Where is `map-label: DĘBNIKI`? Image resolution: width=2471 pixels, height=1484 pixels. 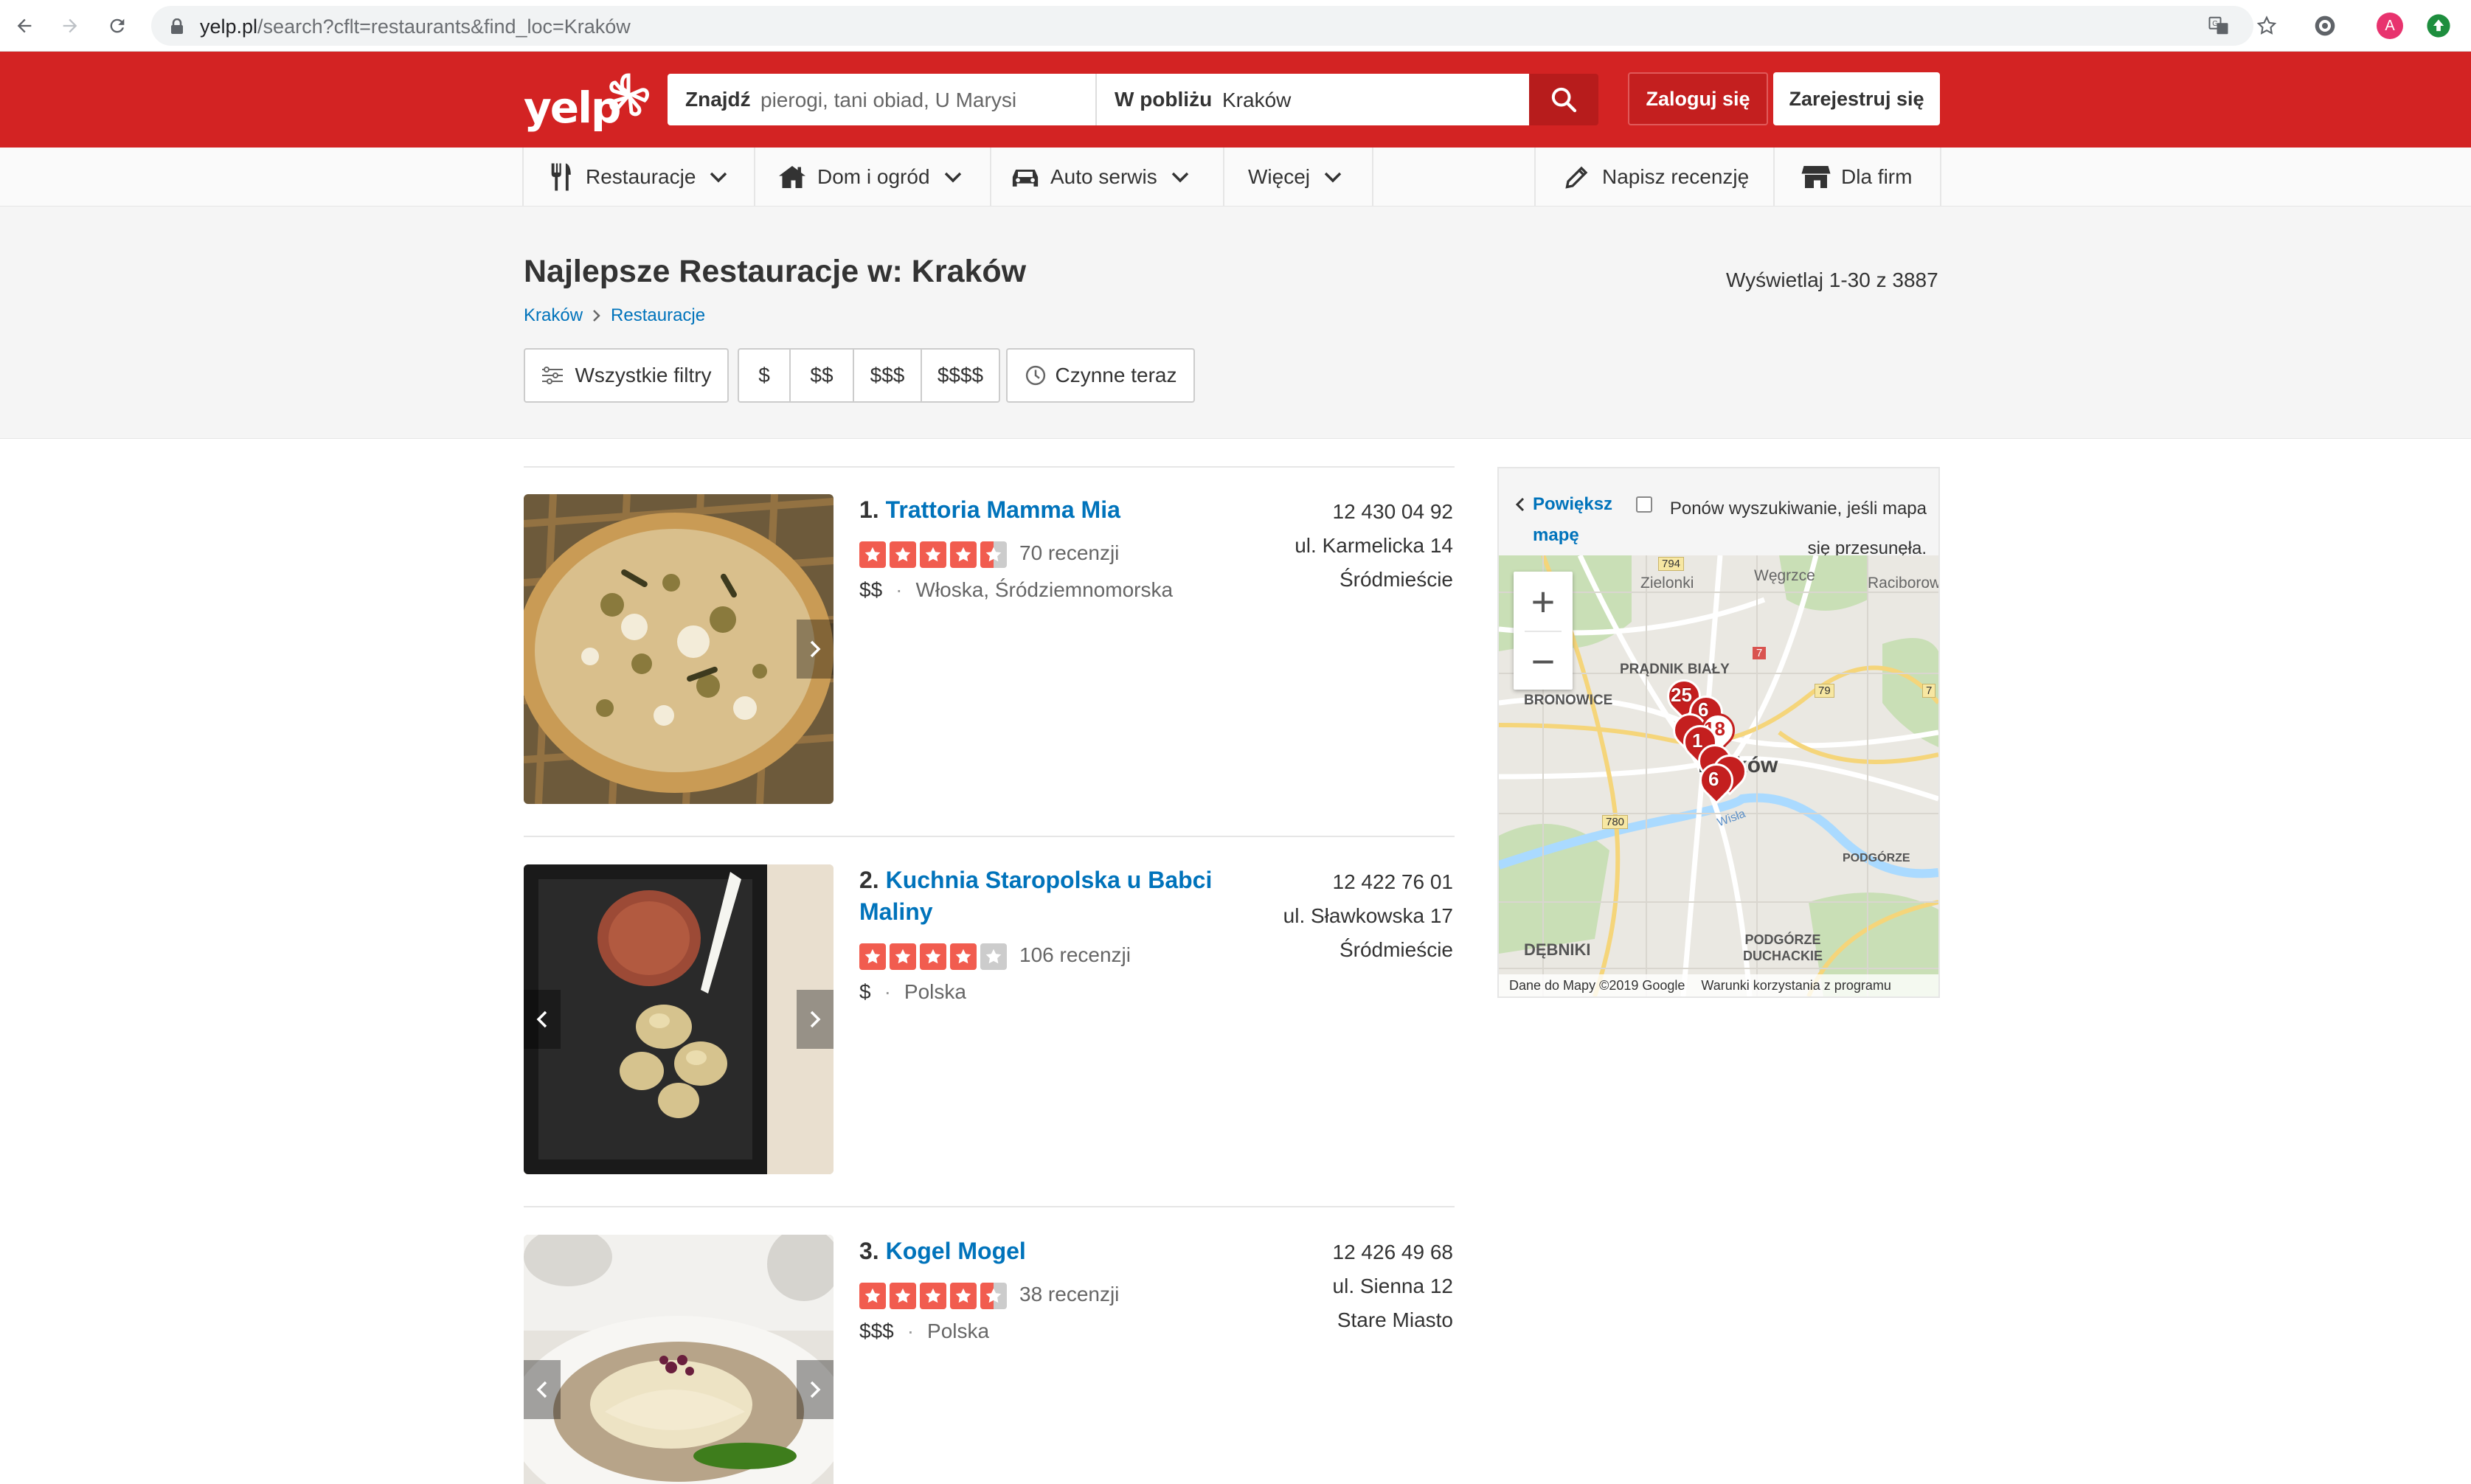
map-label: DĘBNIKI is located at coordinates (1558, 949).